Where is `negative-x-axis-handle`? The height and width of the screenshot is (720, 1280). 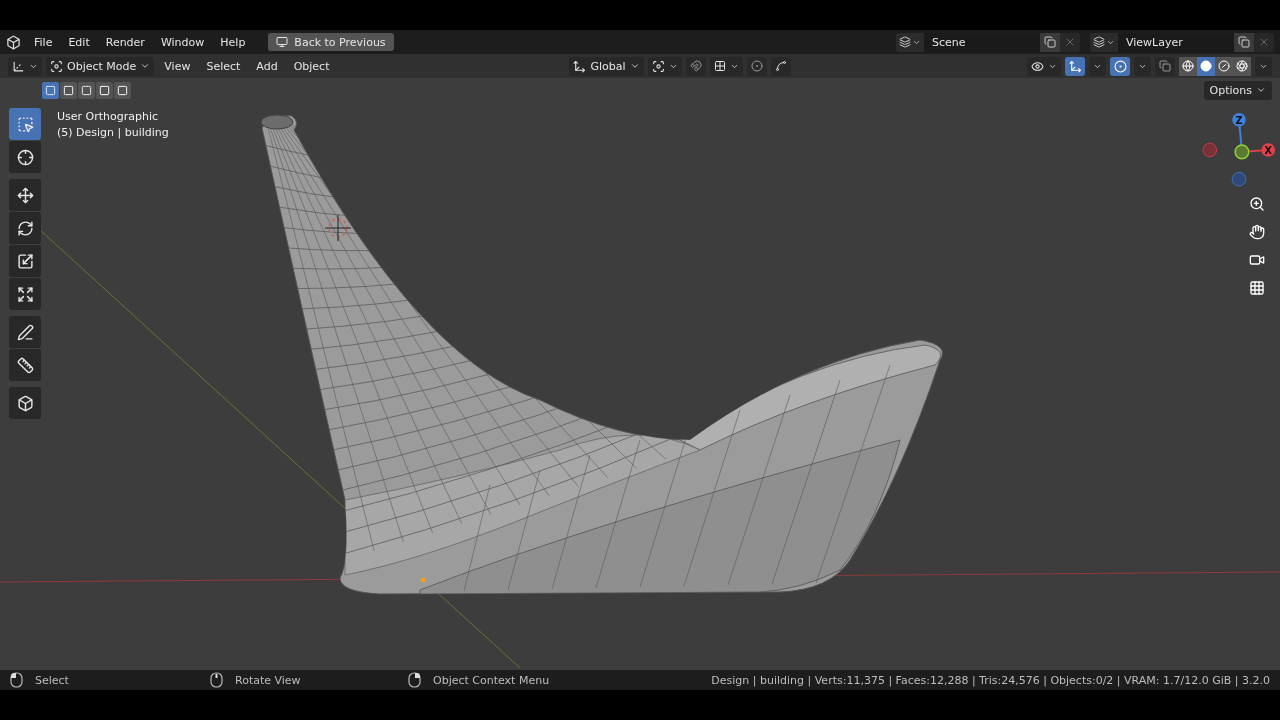
negative-x-axis-handle is located at coordinates (1210, 150).